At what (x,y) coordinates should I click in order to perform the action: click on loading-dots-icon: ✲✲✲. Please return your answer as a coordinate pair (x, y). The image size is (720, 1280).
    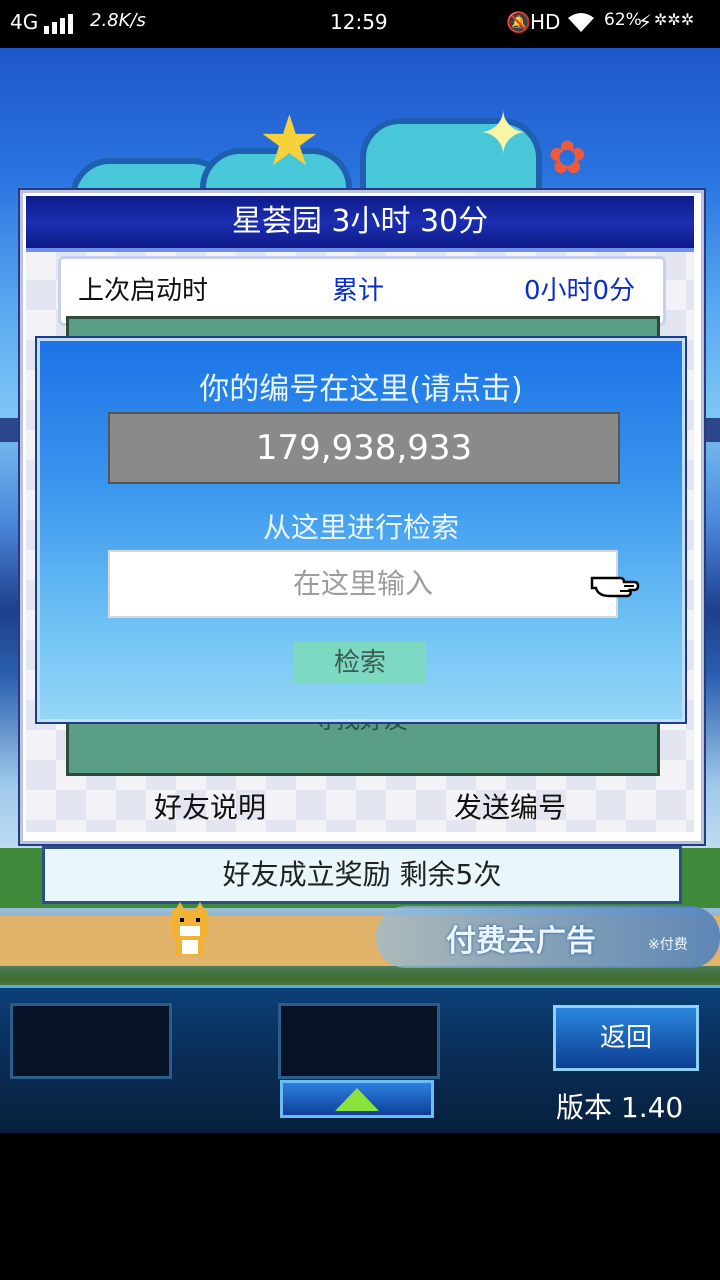
    Looking at the image, I should click on (674, 19).